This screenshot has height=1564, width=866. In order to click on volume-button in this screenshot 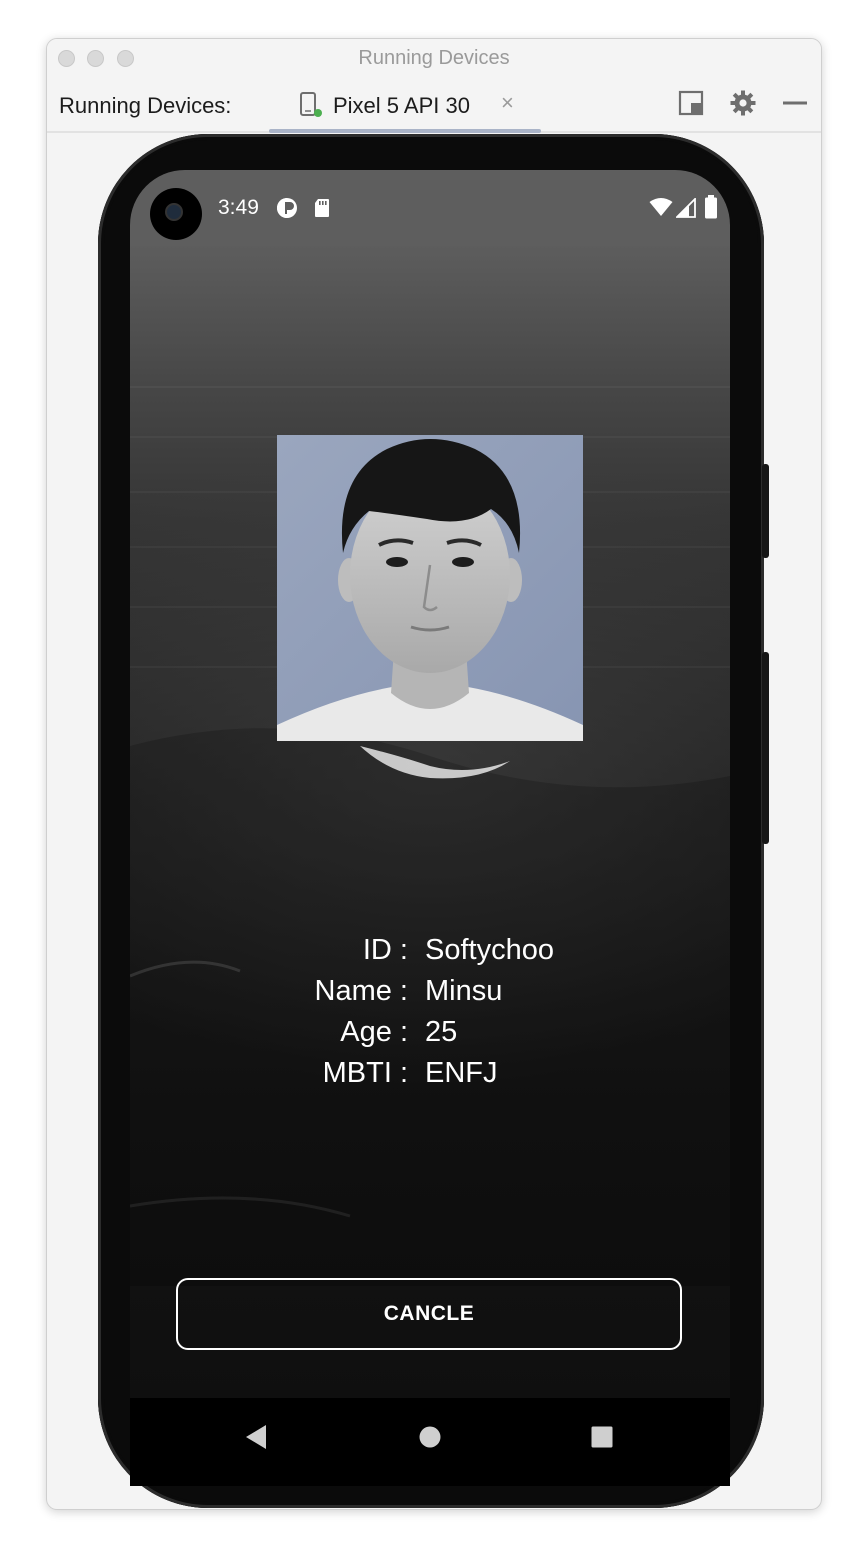, I will do `click(765, 748)`.